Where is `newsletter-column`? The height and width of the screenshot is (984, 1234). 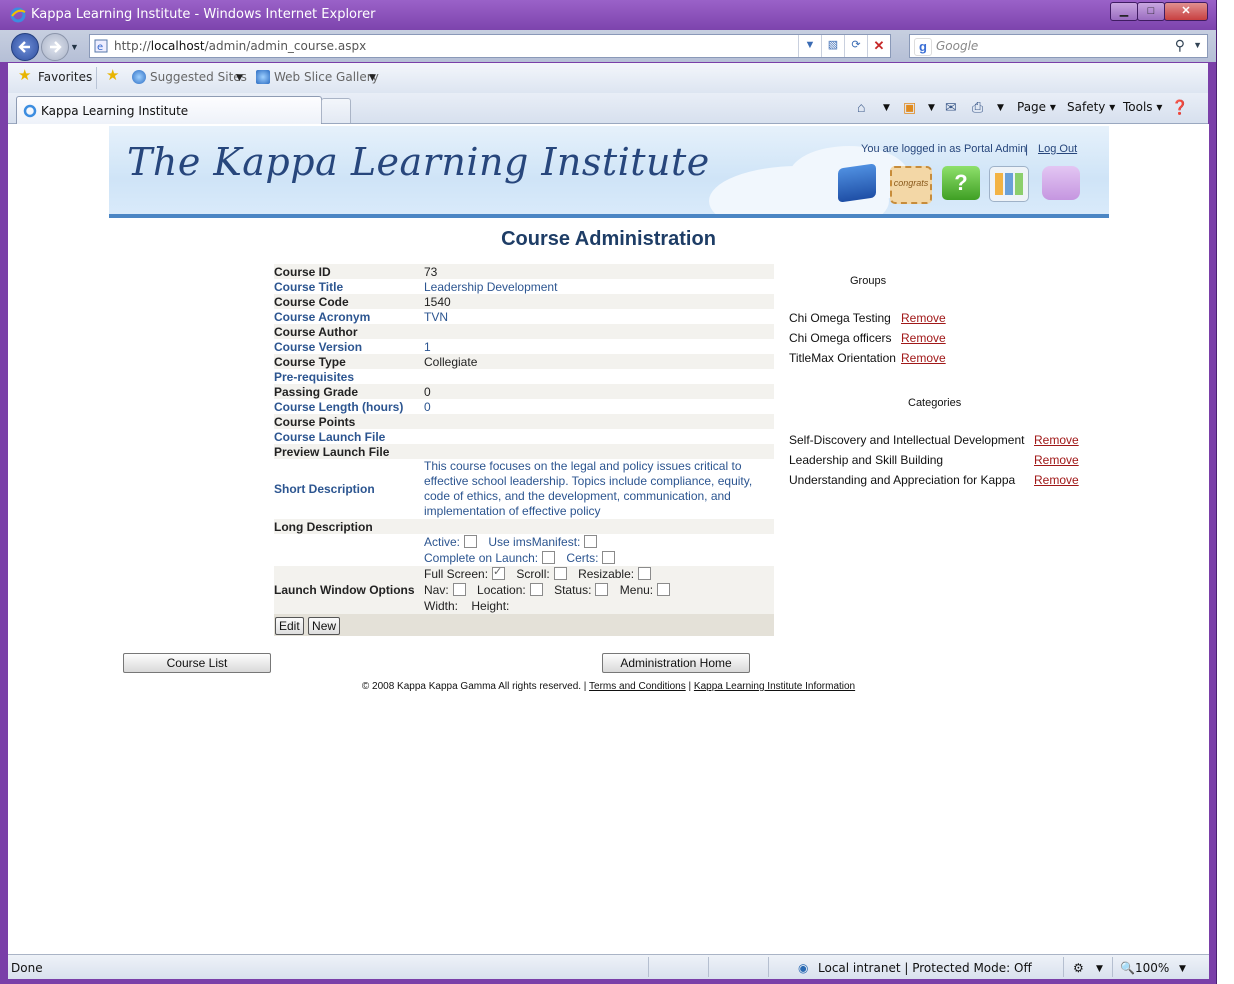
newsletter-column is located at coordinates (1019, 184).